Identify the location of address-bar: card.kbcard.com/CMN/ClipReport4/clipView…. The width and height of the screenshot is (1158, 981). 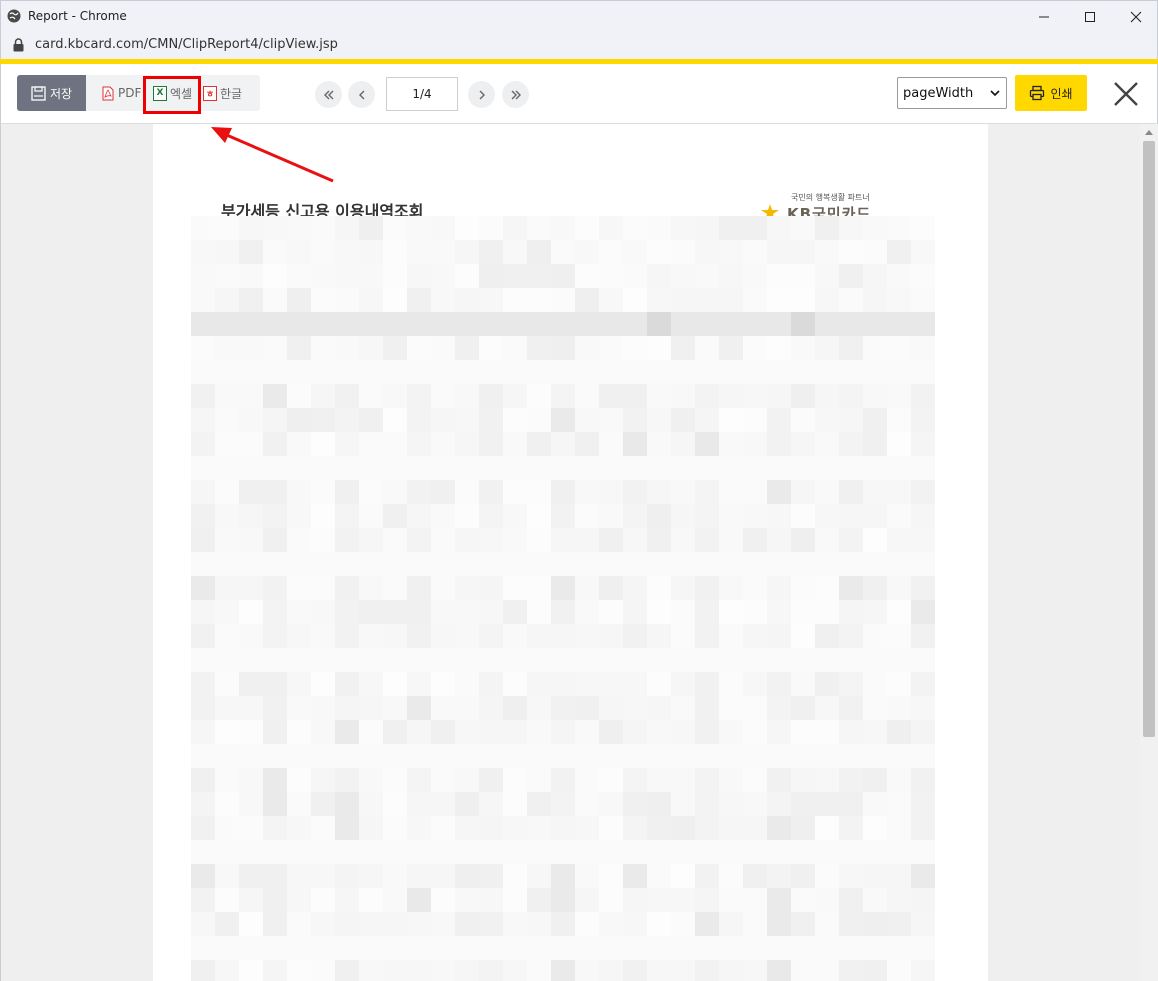
(579, 45).